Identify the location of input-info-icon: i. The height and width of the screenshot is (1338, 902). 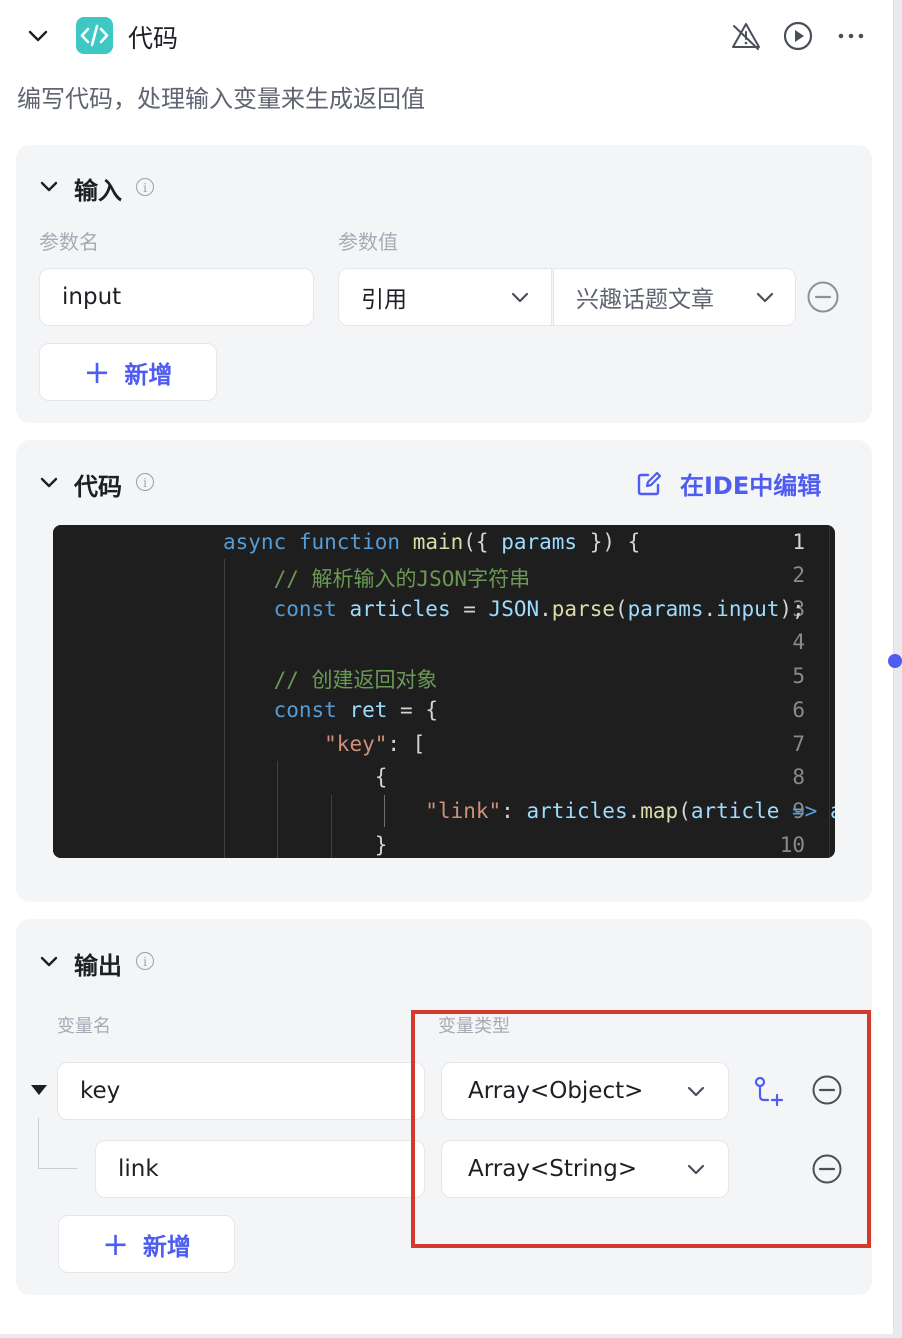
(145, 187).